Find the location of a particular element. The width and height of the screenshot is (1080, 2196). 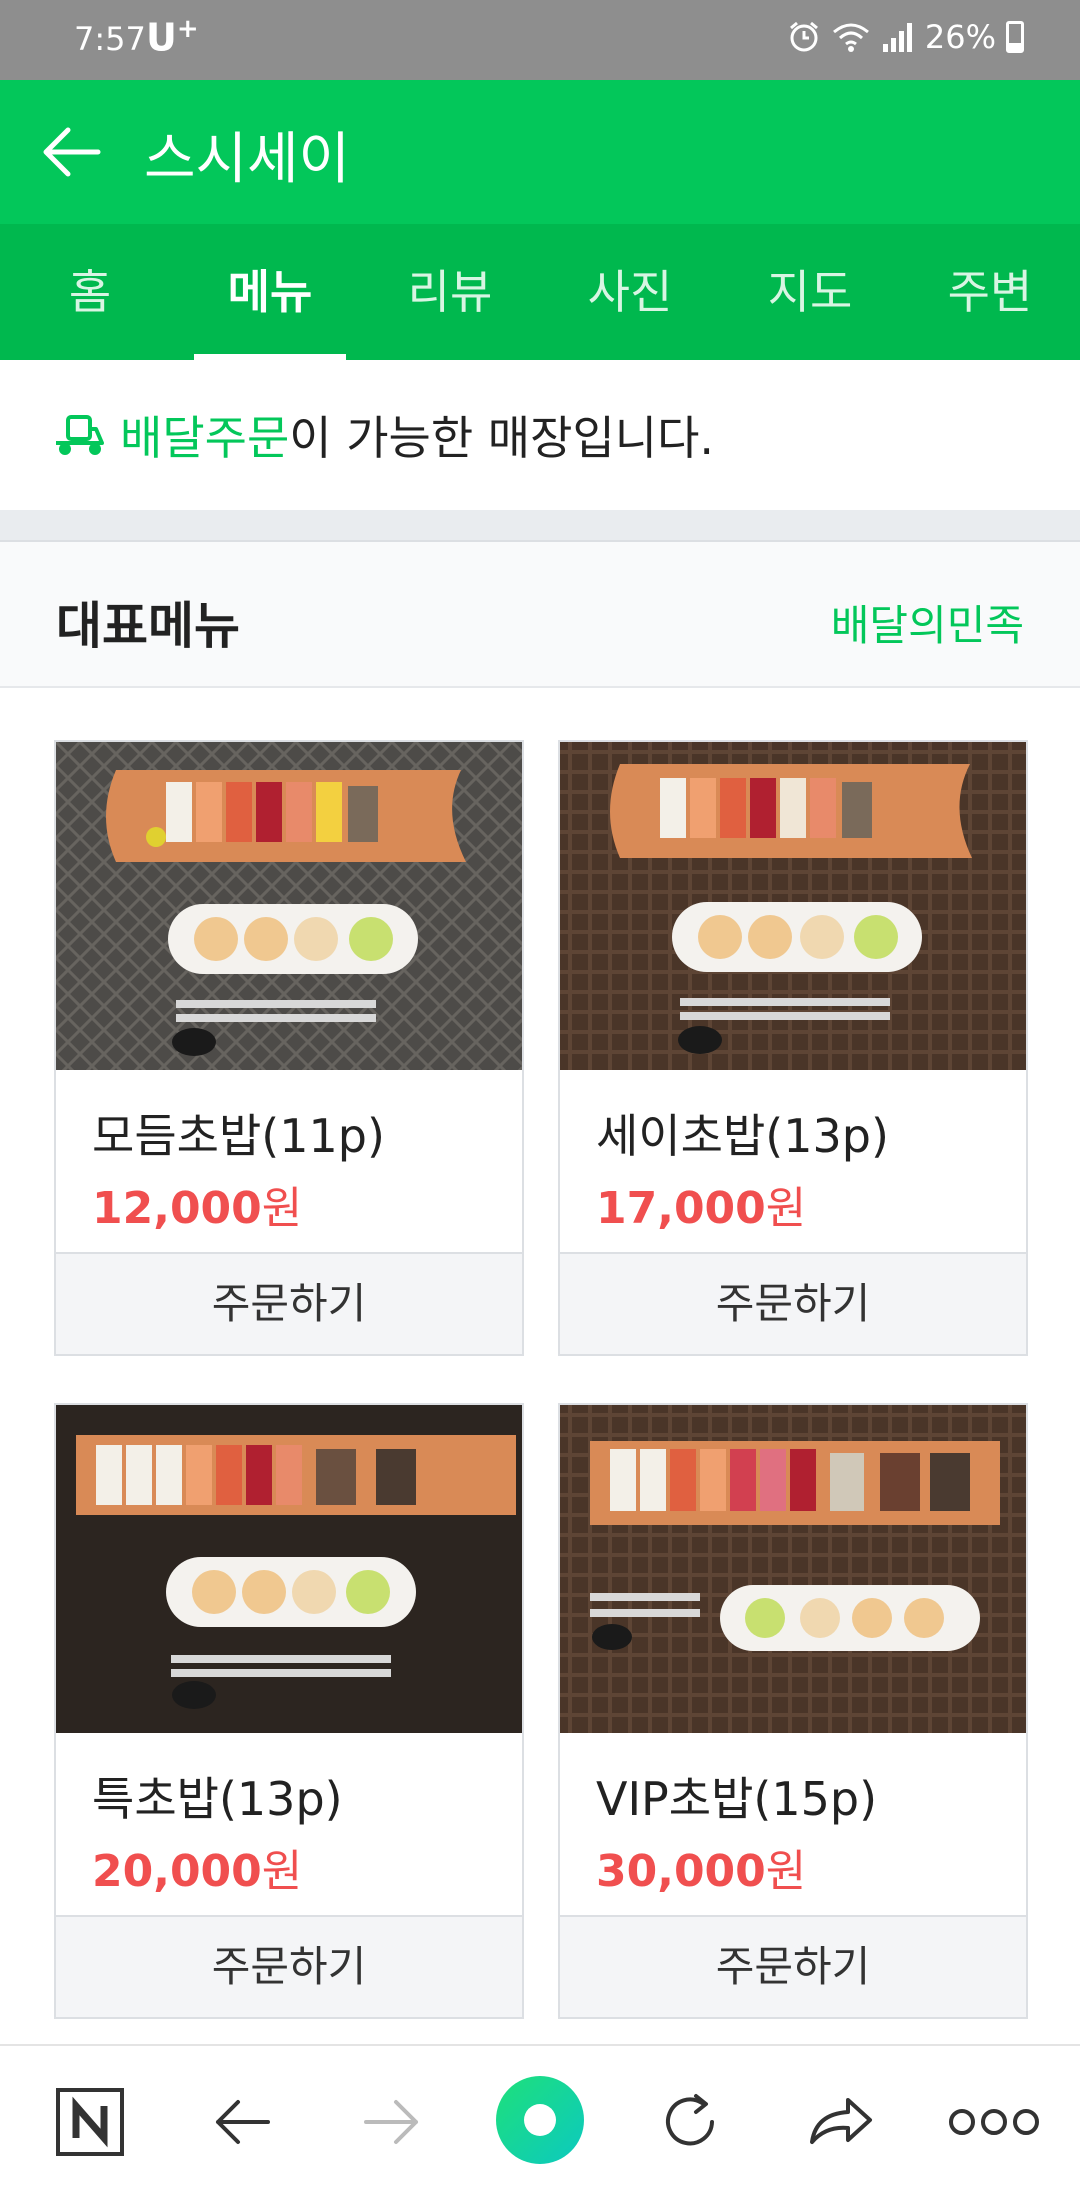

menu-name: 특초밥(13p) is located at coordinates (217, 1799).